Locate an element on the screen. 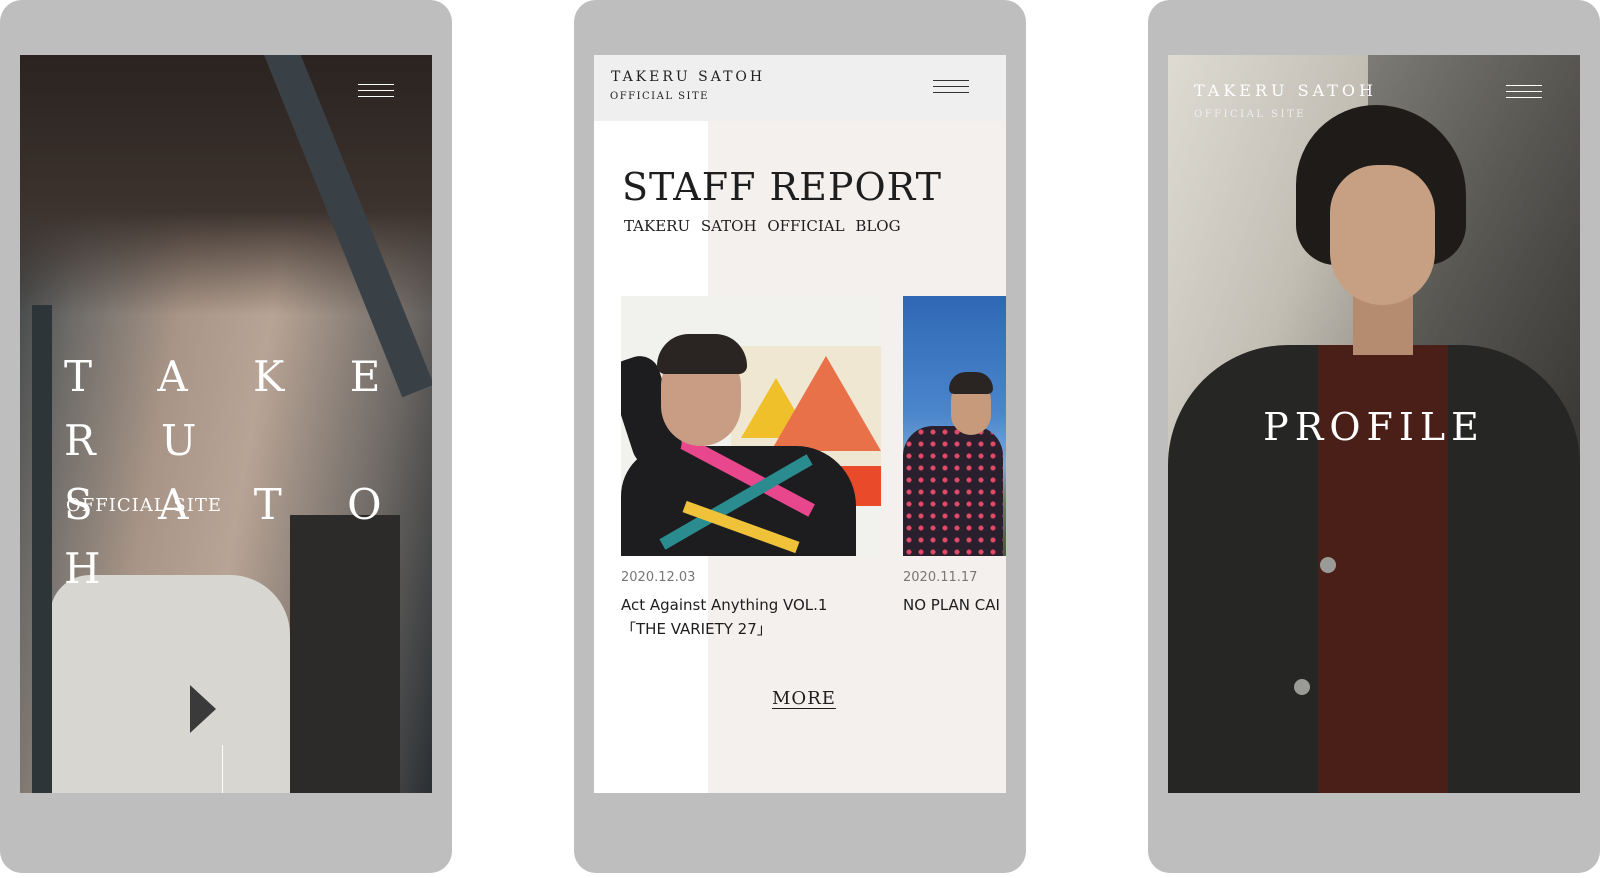  blog-card: 2020.11.17 NO PLAN CAI is located at coordinates (954, 456).